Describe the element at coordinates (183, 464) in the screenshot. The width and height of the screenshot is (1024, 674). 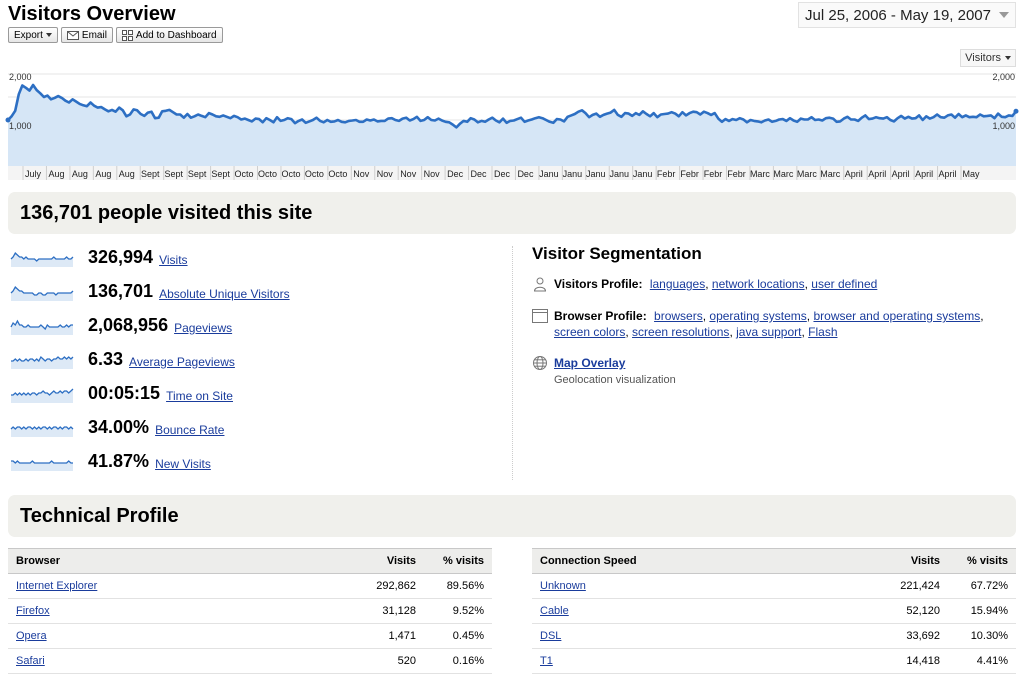
I see `metric-link-new-visits: New Visits` at that location.